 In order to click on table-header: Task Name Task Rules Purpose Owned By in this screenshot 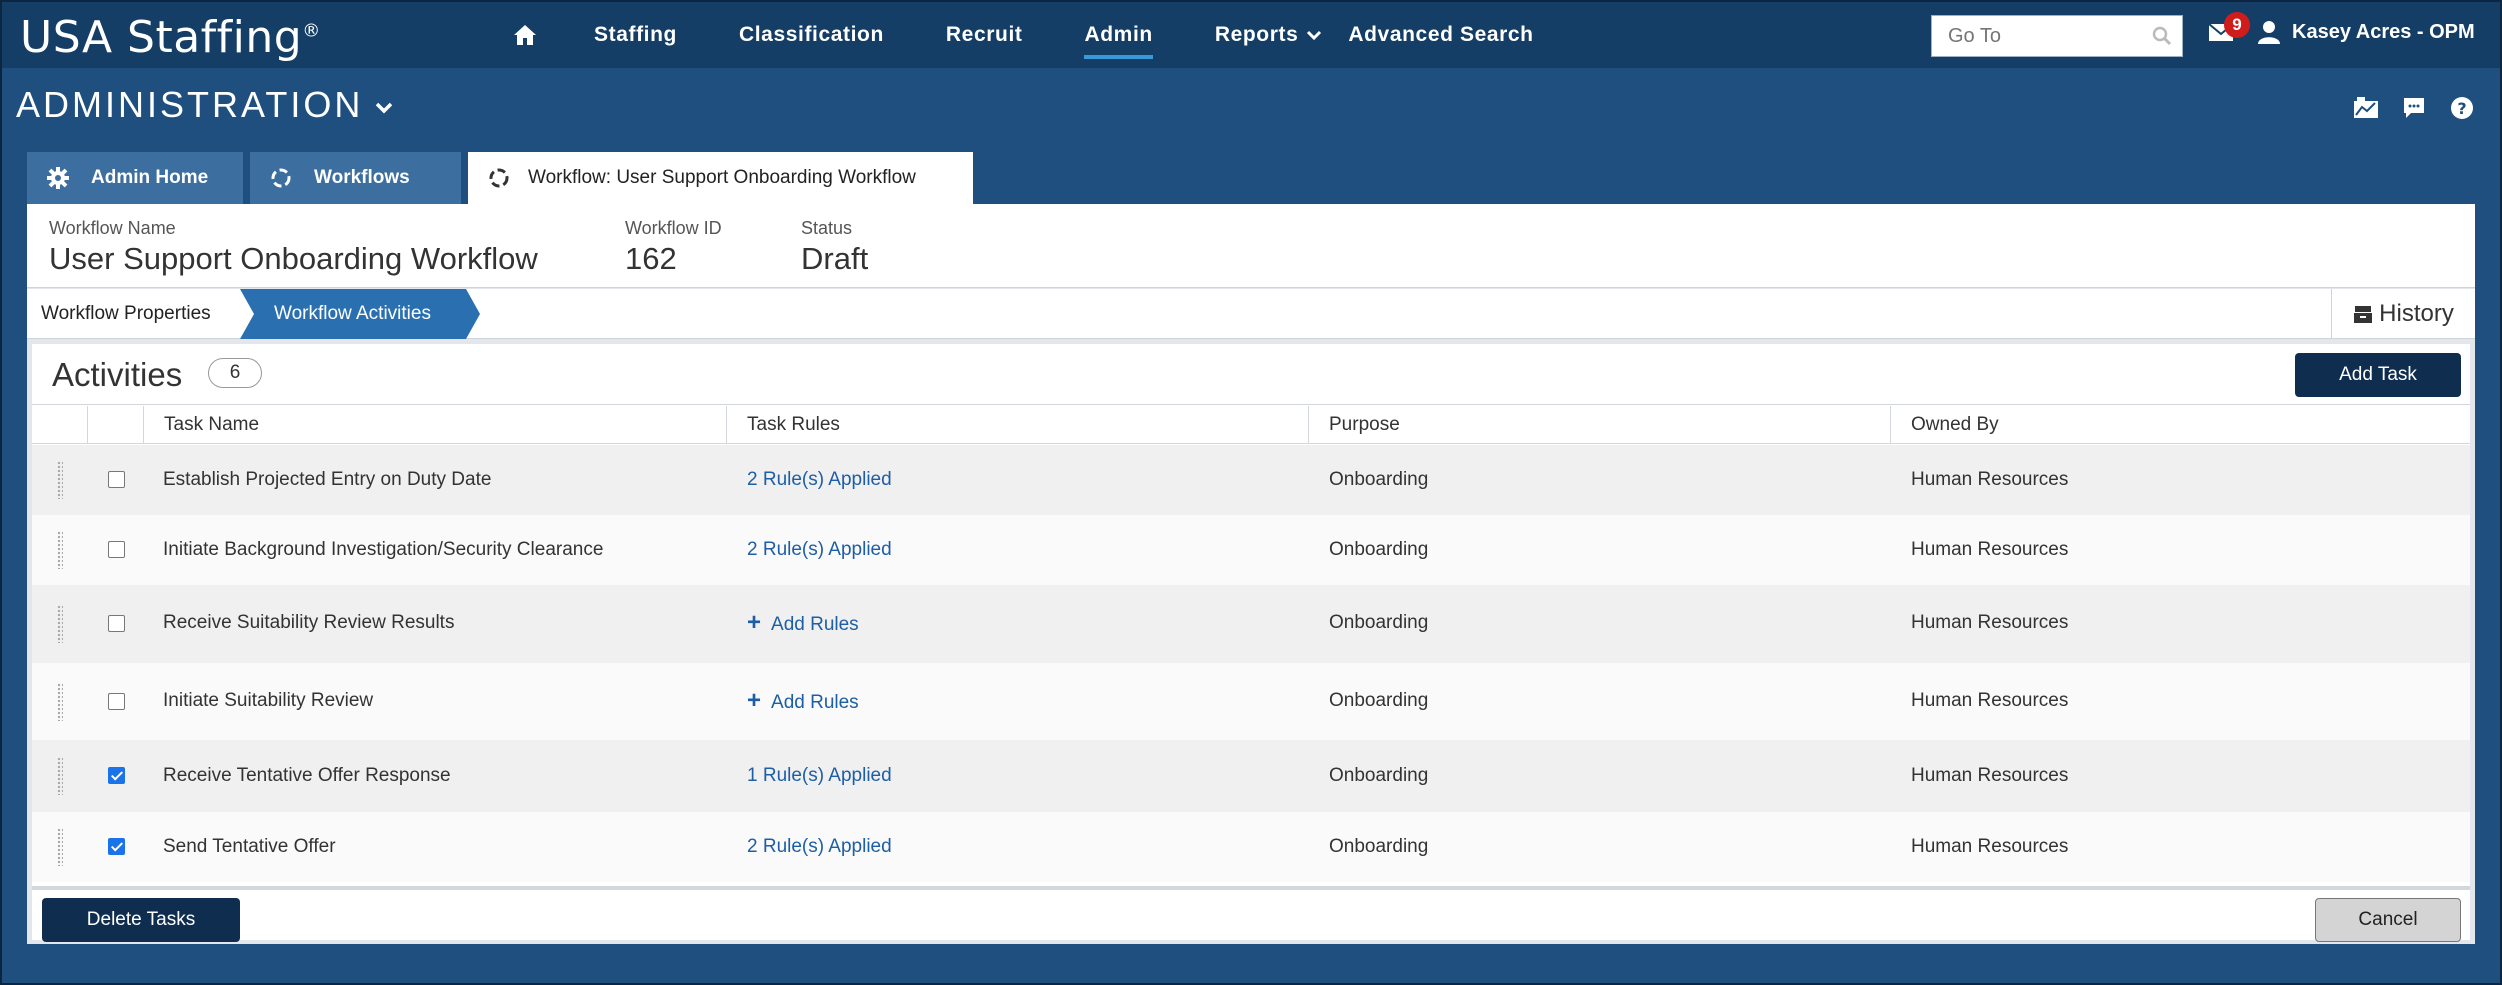, I will do `click(1251, 425)`.